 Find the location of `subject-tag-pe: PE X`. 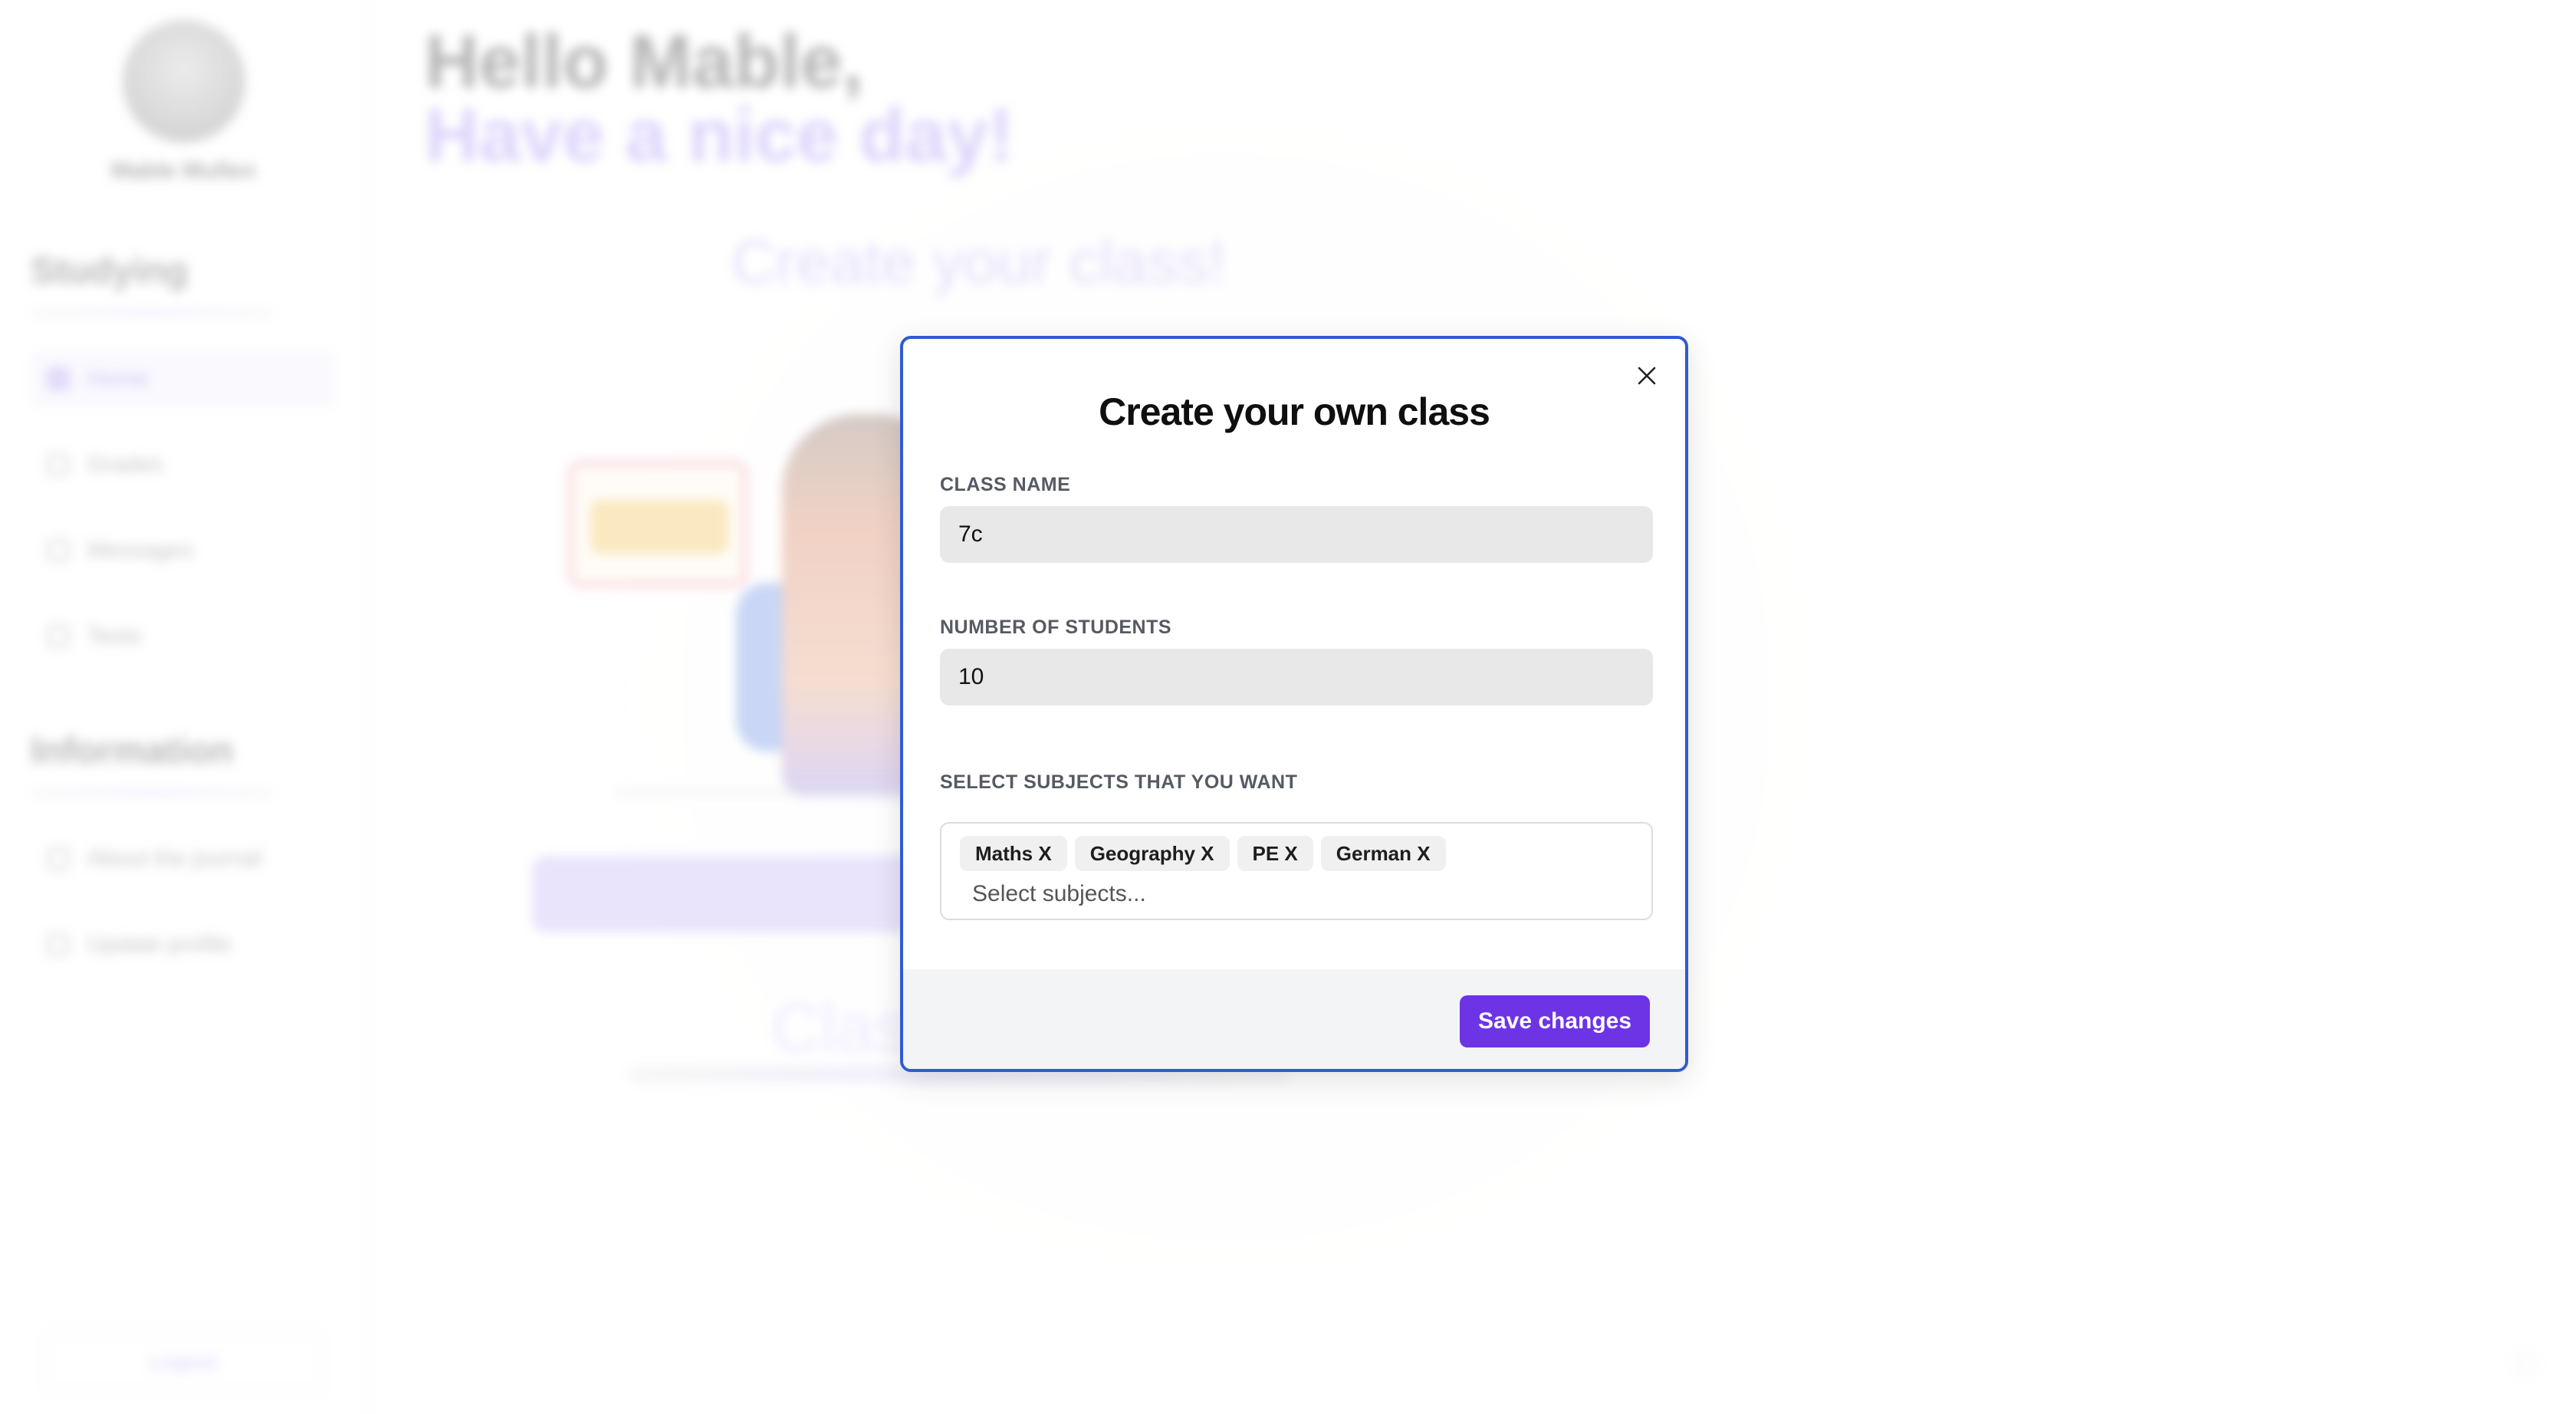

subject-tag-pe: PE X is located at coordinates (1275, 853).